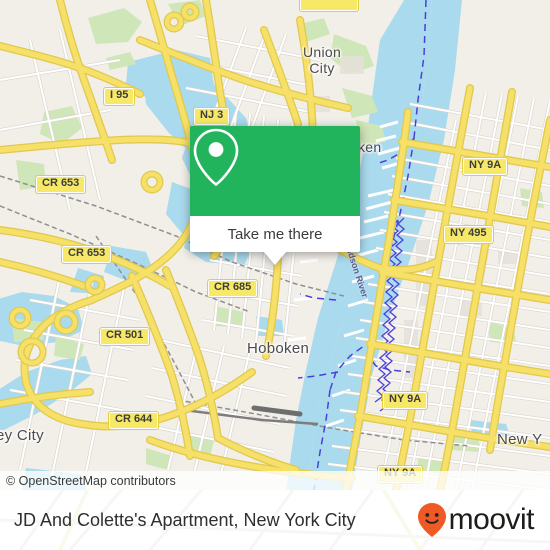 This screenshot has height=550, width=550. What do you see at coordinates (86, 254) in the screenshot?
I see `shield-cr-653-lower: CR 653` at bounding box center [86, 254].